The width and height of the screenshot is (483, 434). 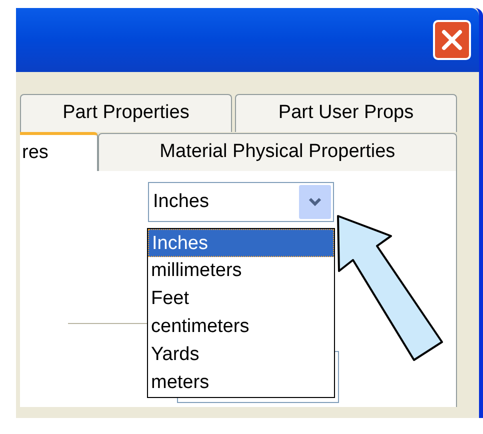 I want to click on dropdown-option: centimeters, so click(x=241, y=327).